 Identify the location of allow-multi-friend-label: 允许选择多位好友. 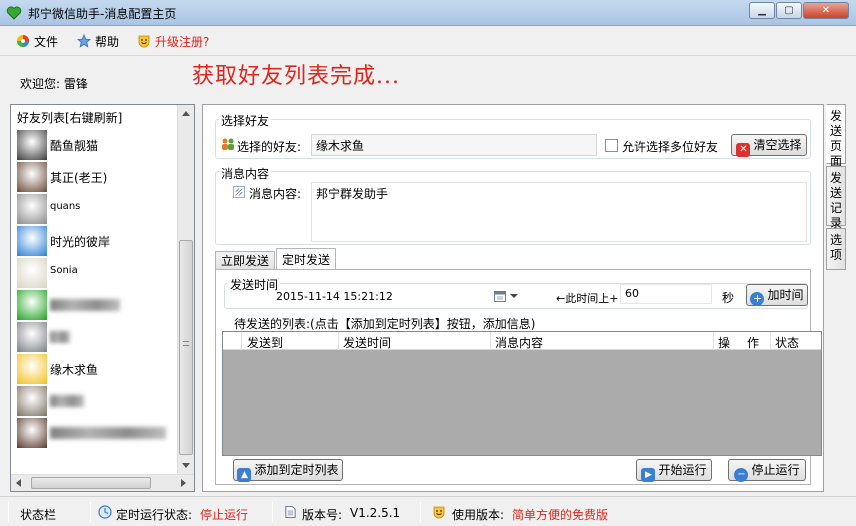
(670, 147).